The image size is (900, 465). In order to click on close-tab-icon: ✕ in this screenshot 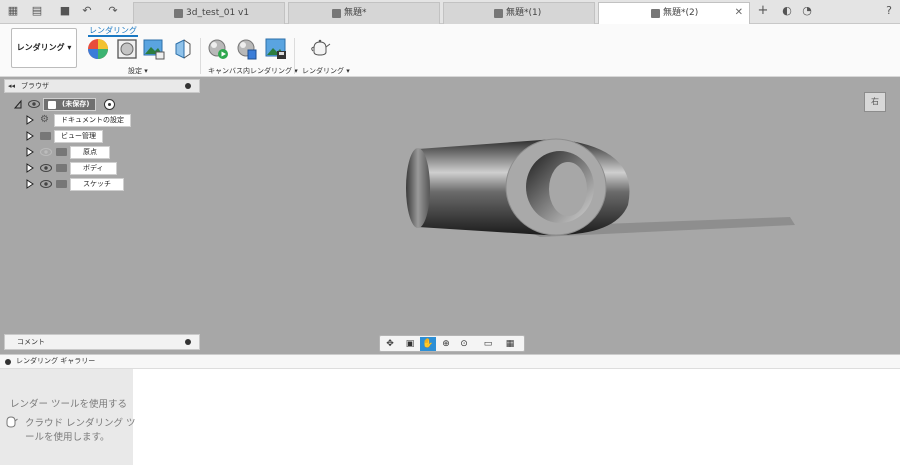, I will do `click(739, 13)`.